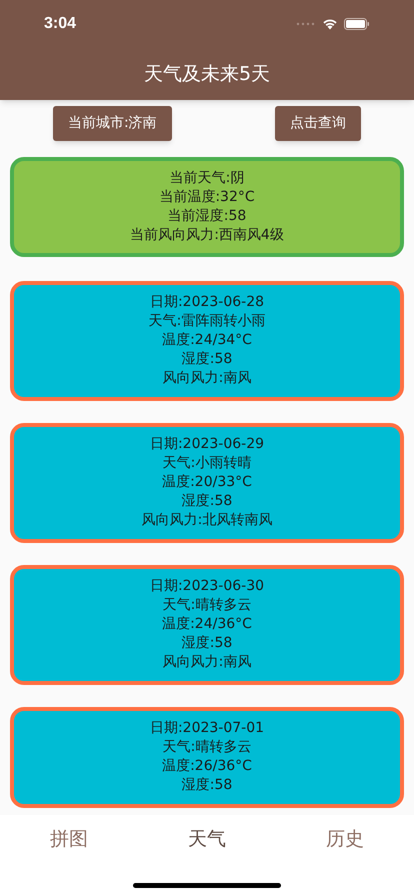  What do you see at coordinates (207, 178) in the screenshot?
I see `weather-info-text: 当前天气:阴` at bounding box center [207, 178].